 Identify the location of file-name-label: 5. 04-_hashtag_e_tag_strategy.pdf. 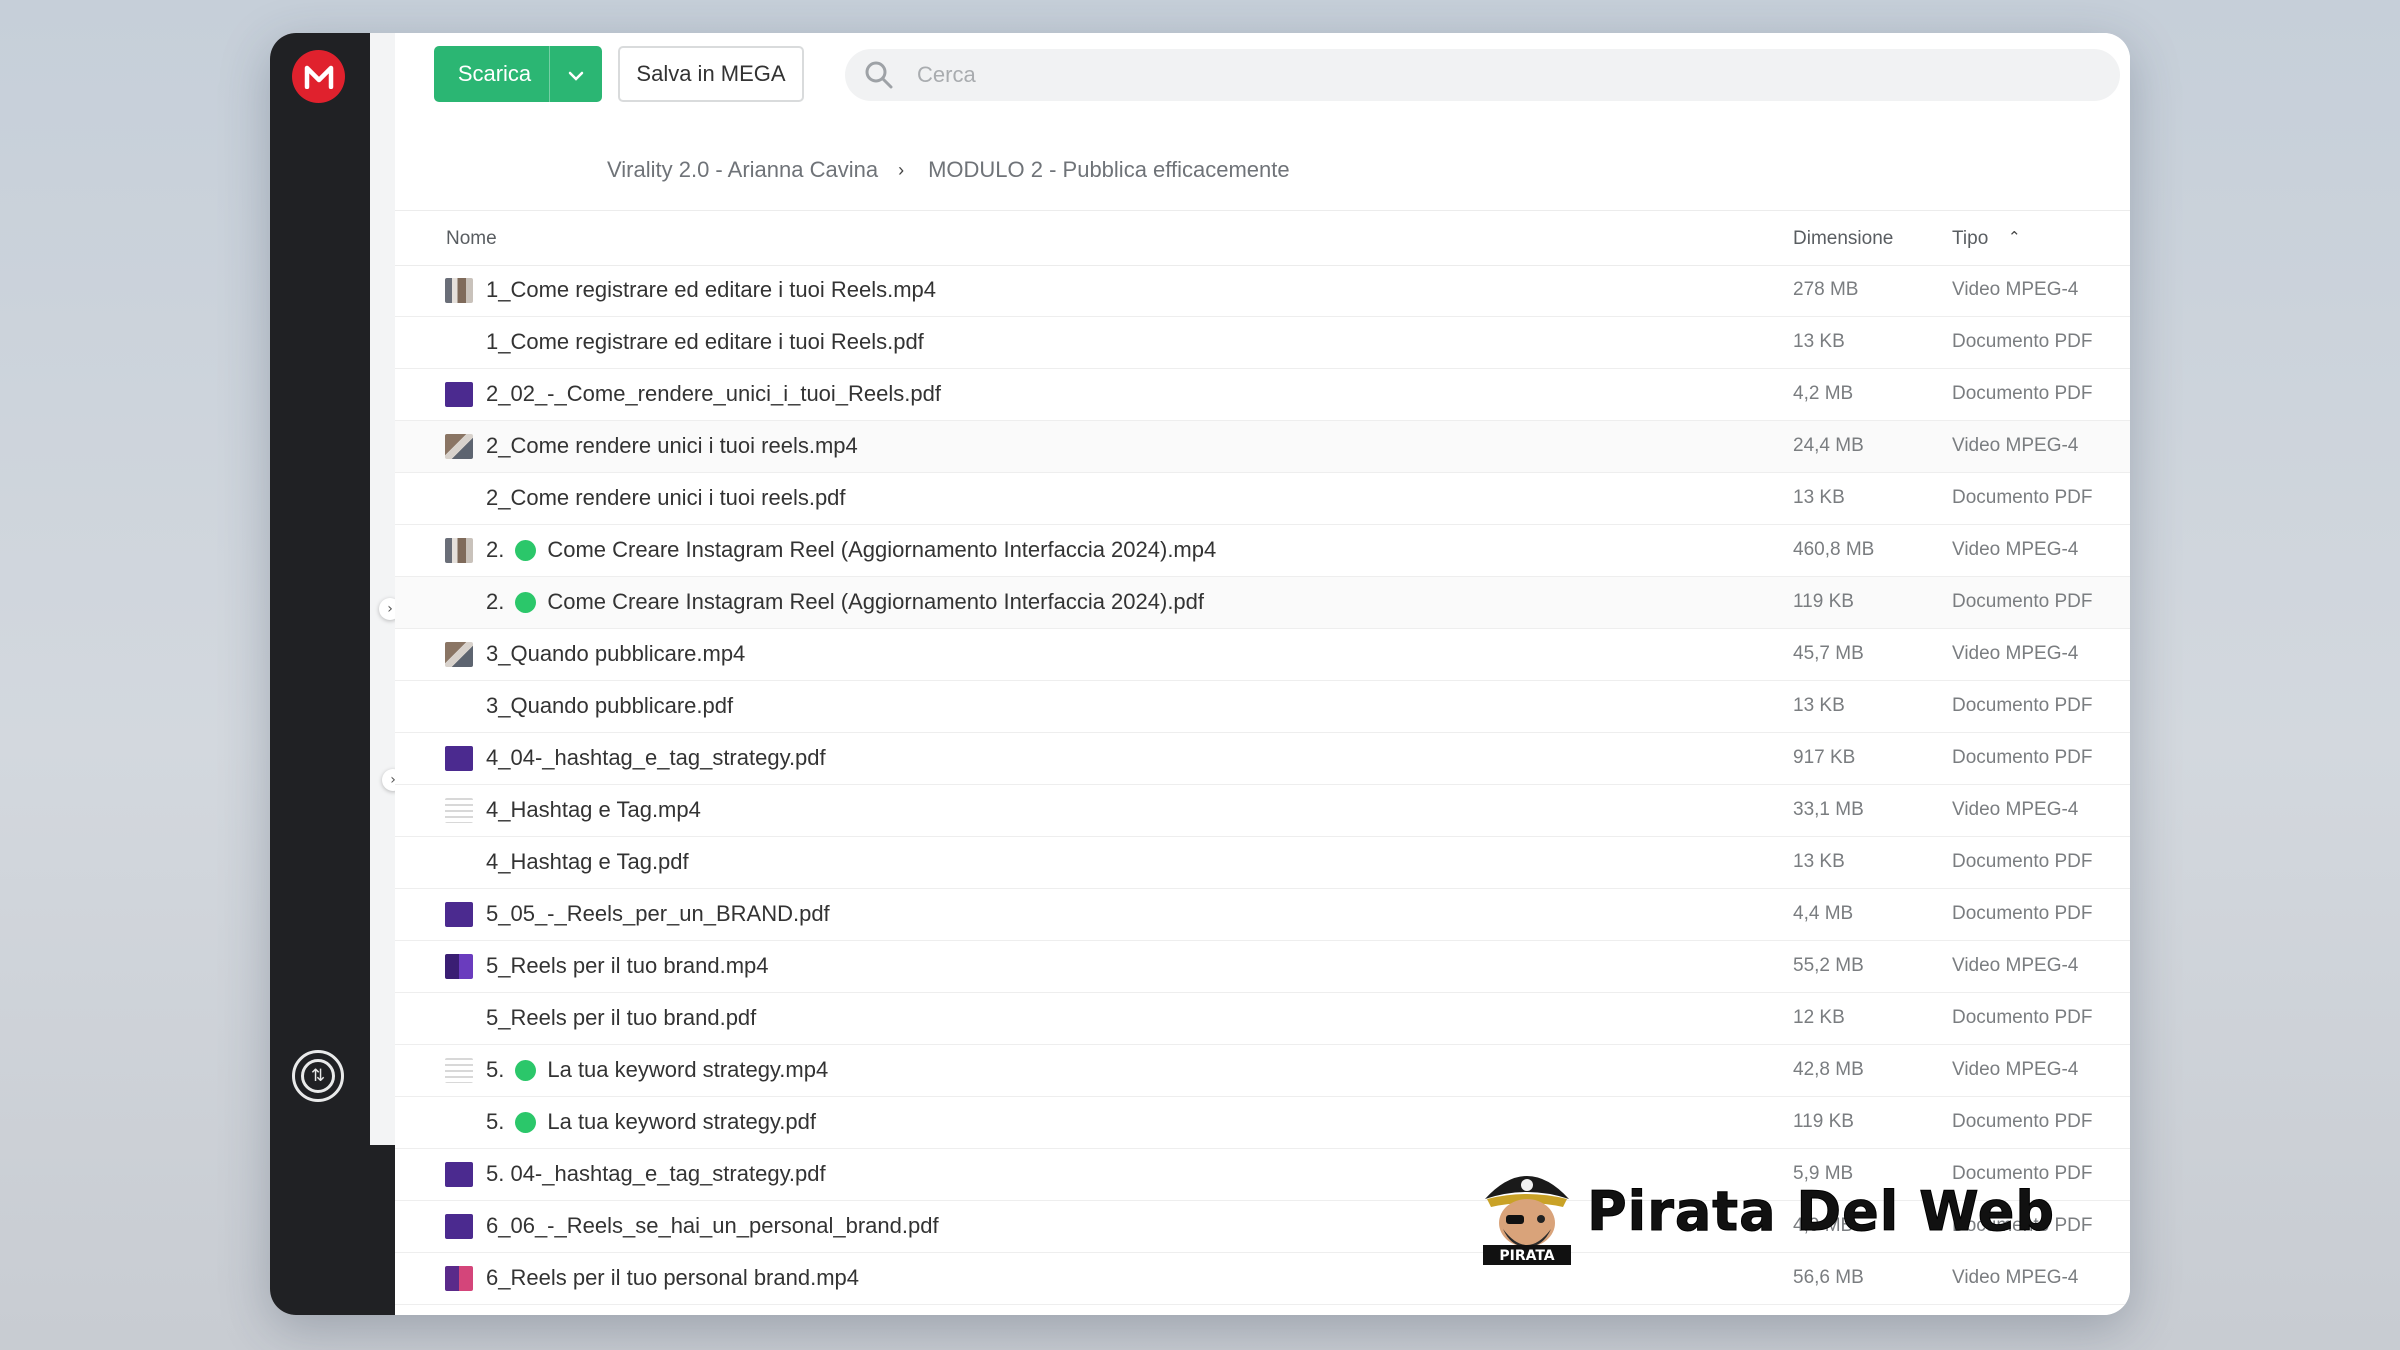
(656, 1173).